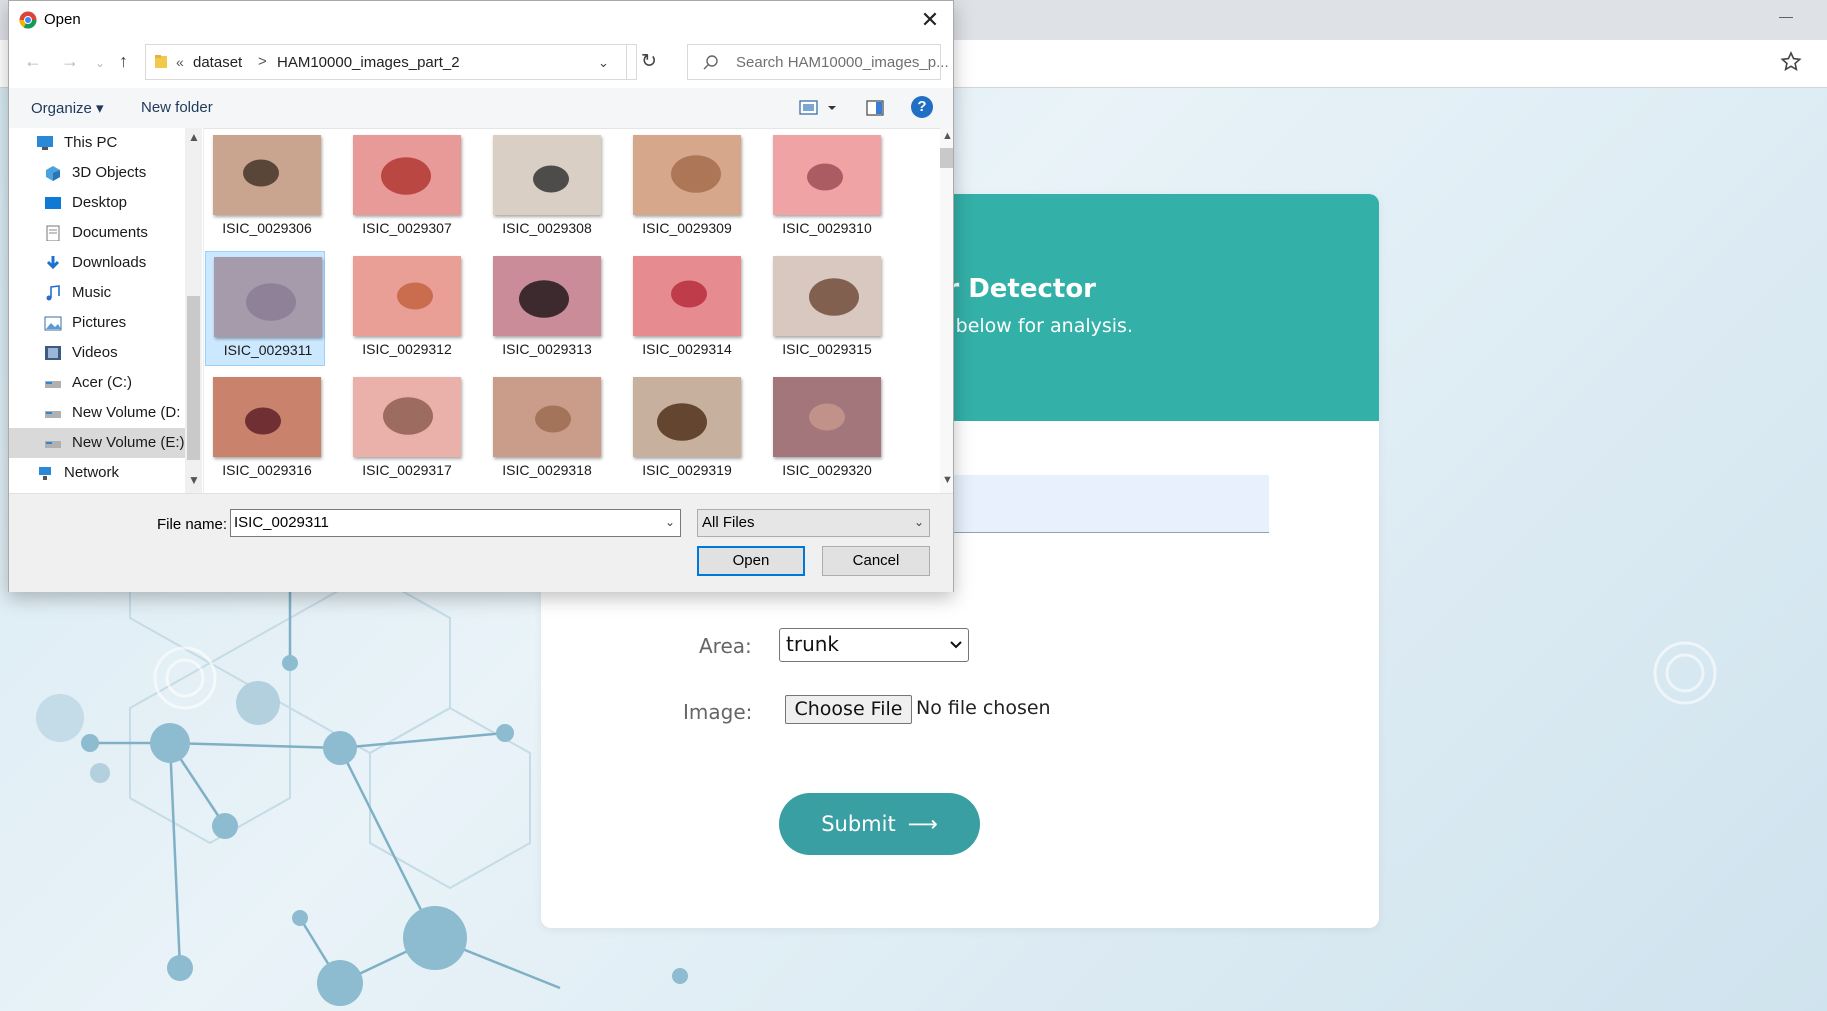 The image size is (1827, 1011). What do you see at coordinates (1786, 17) in the screenshot?
I see `window-minimize-button` at bounding box center [1786, 17].